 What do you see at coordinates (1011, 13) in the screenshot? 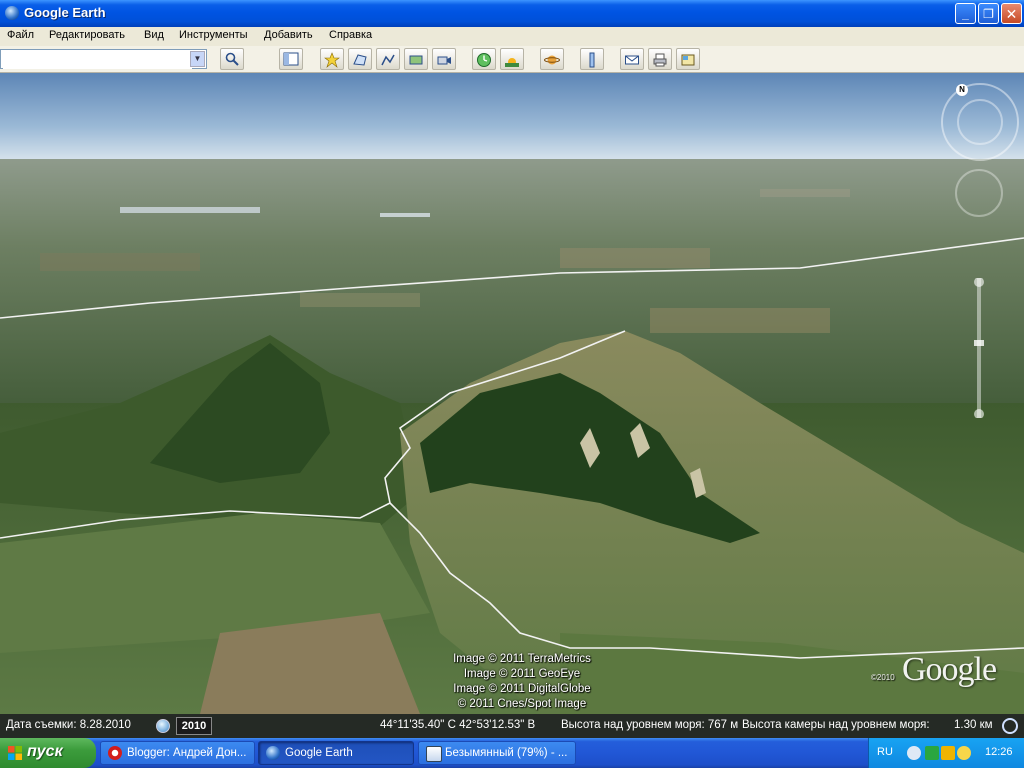
I see `close-button: ✕` at bounding box center [1011, 13].